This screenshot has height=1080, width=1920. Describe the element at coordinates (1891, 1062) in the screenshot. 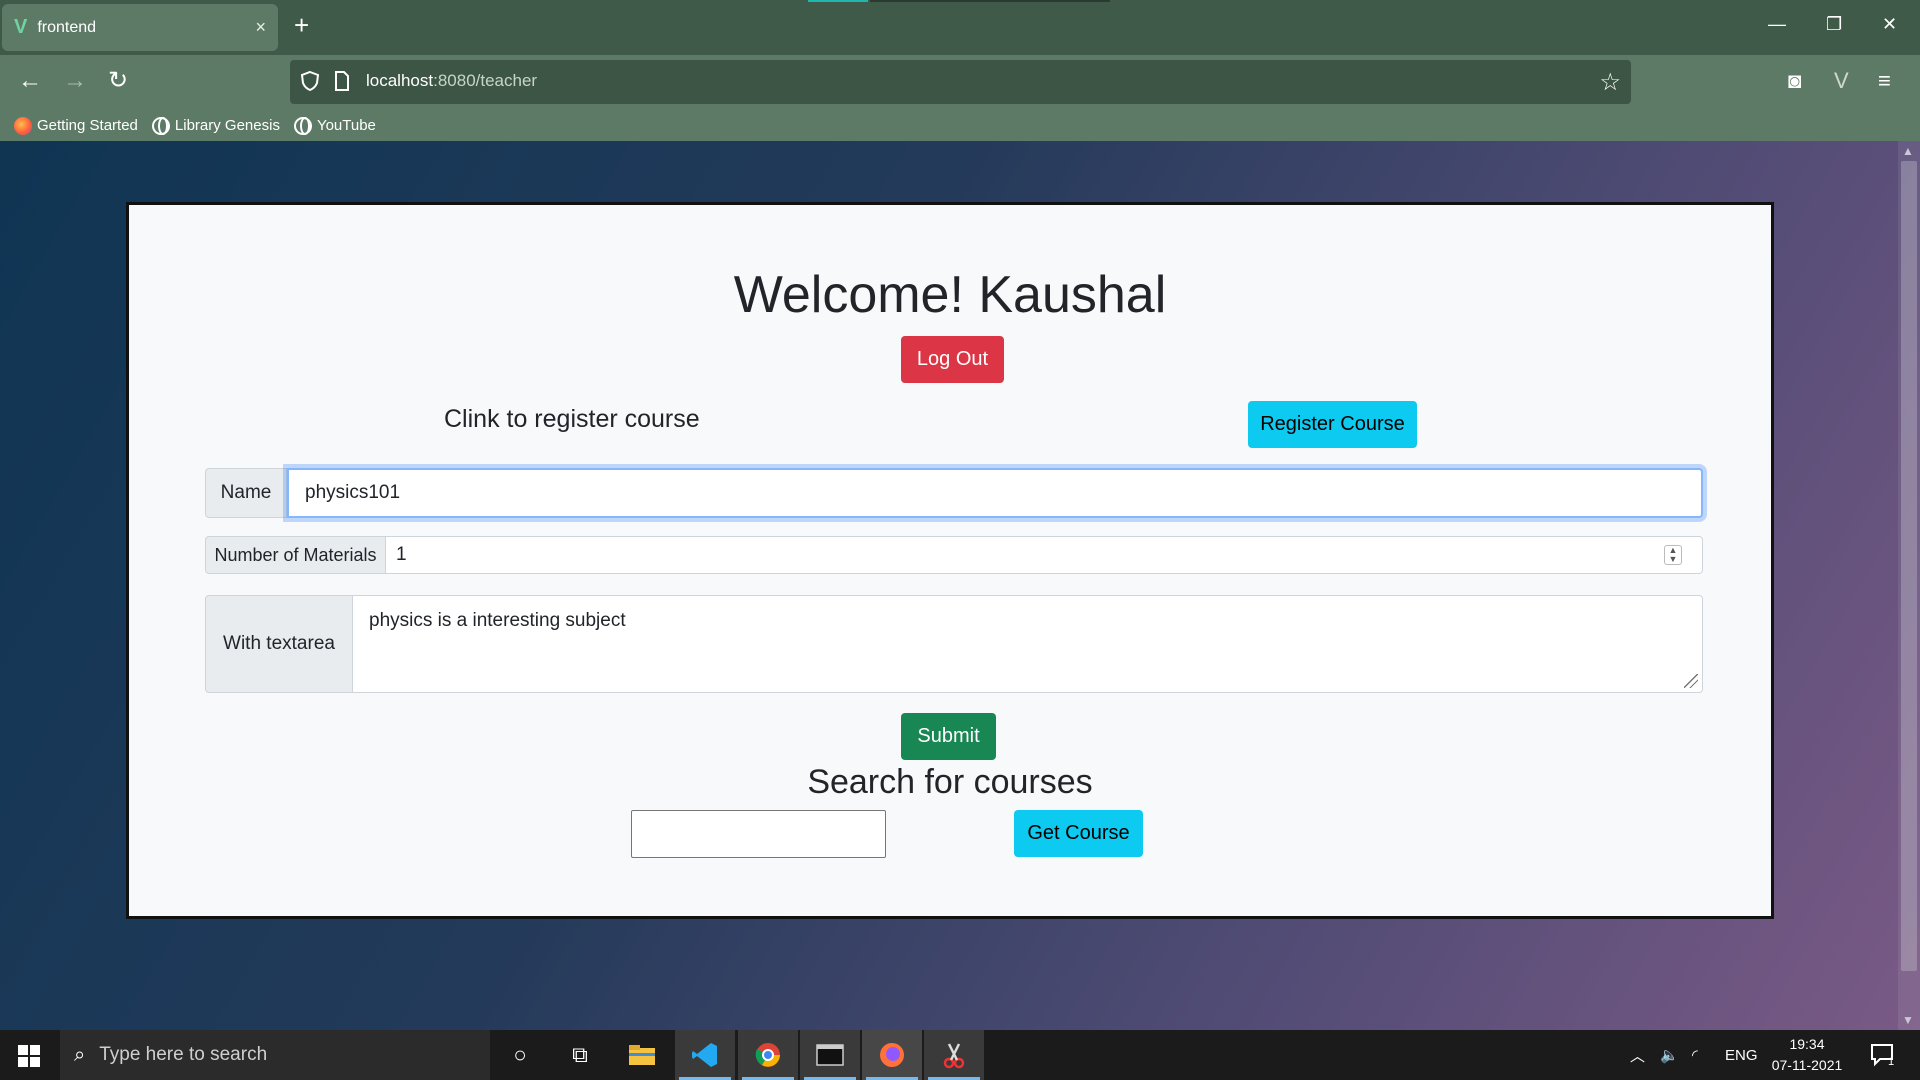

I see `notification-count: 1` at that location.